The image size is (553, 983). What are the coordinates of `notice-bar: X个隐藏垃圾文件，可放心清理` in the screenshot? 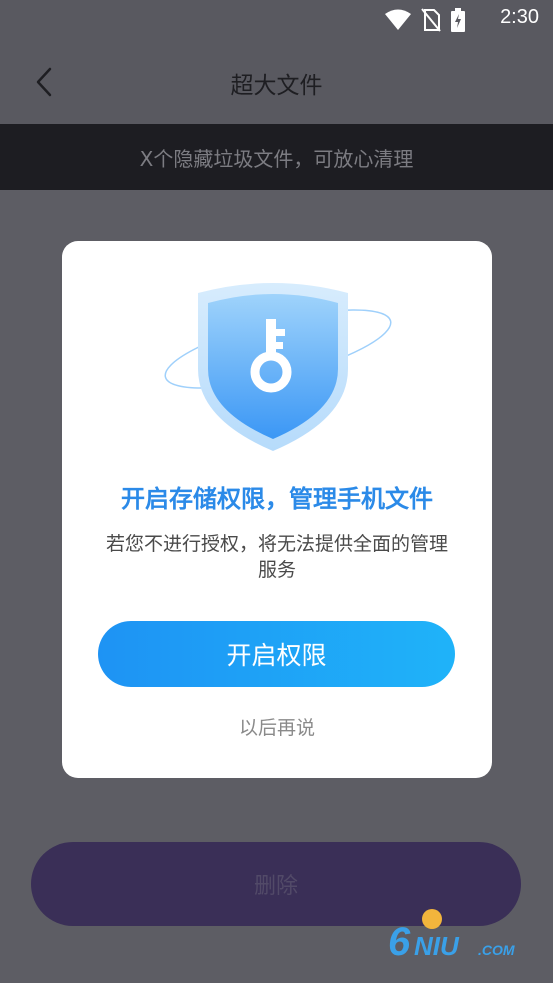 It's located at (276, 157).